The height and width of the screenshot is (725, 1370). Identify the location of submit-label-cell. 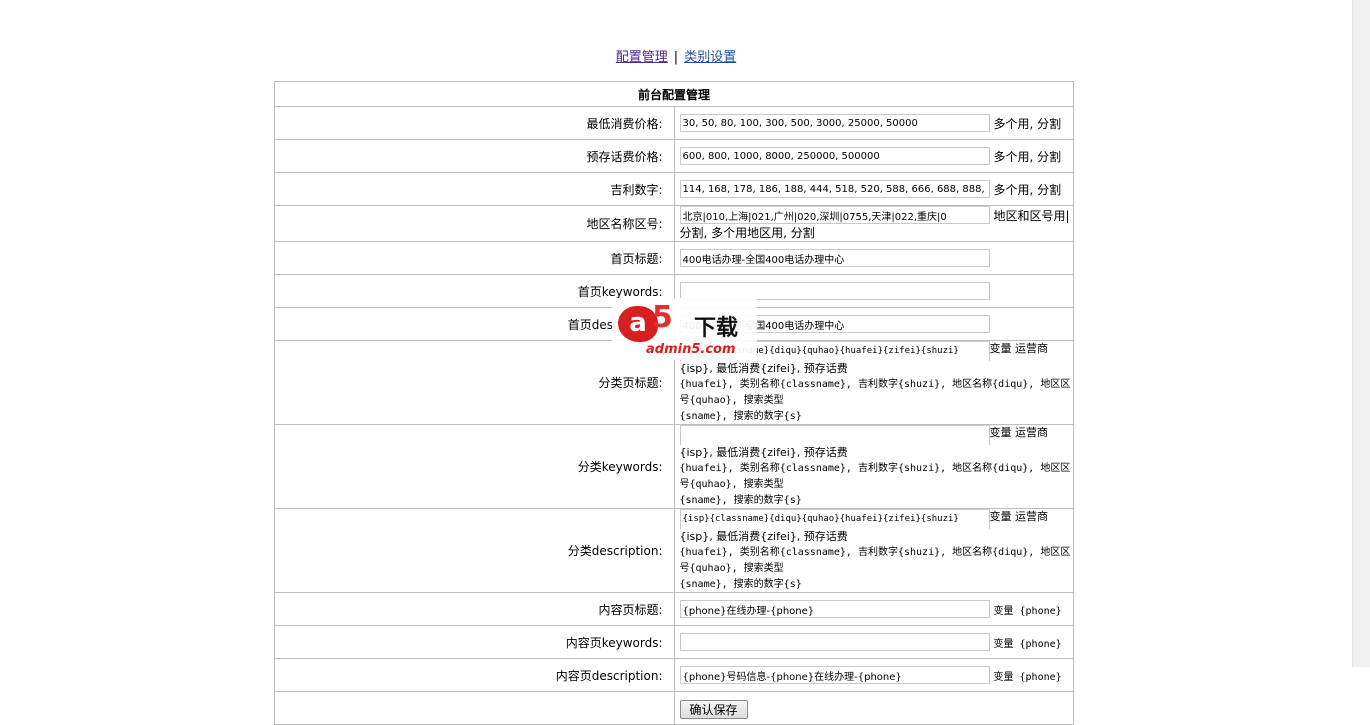
(474, 708).